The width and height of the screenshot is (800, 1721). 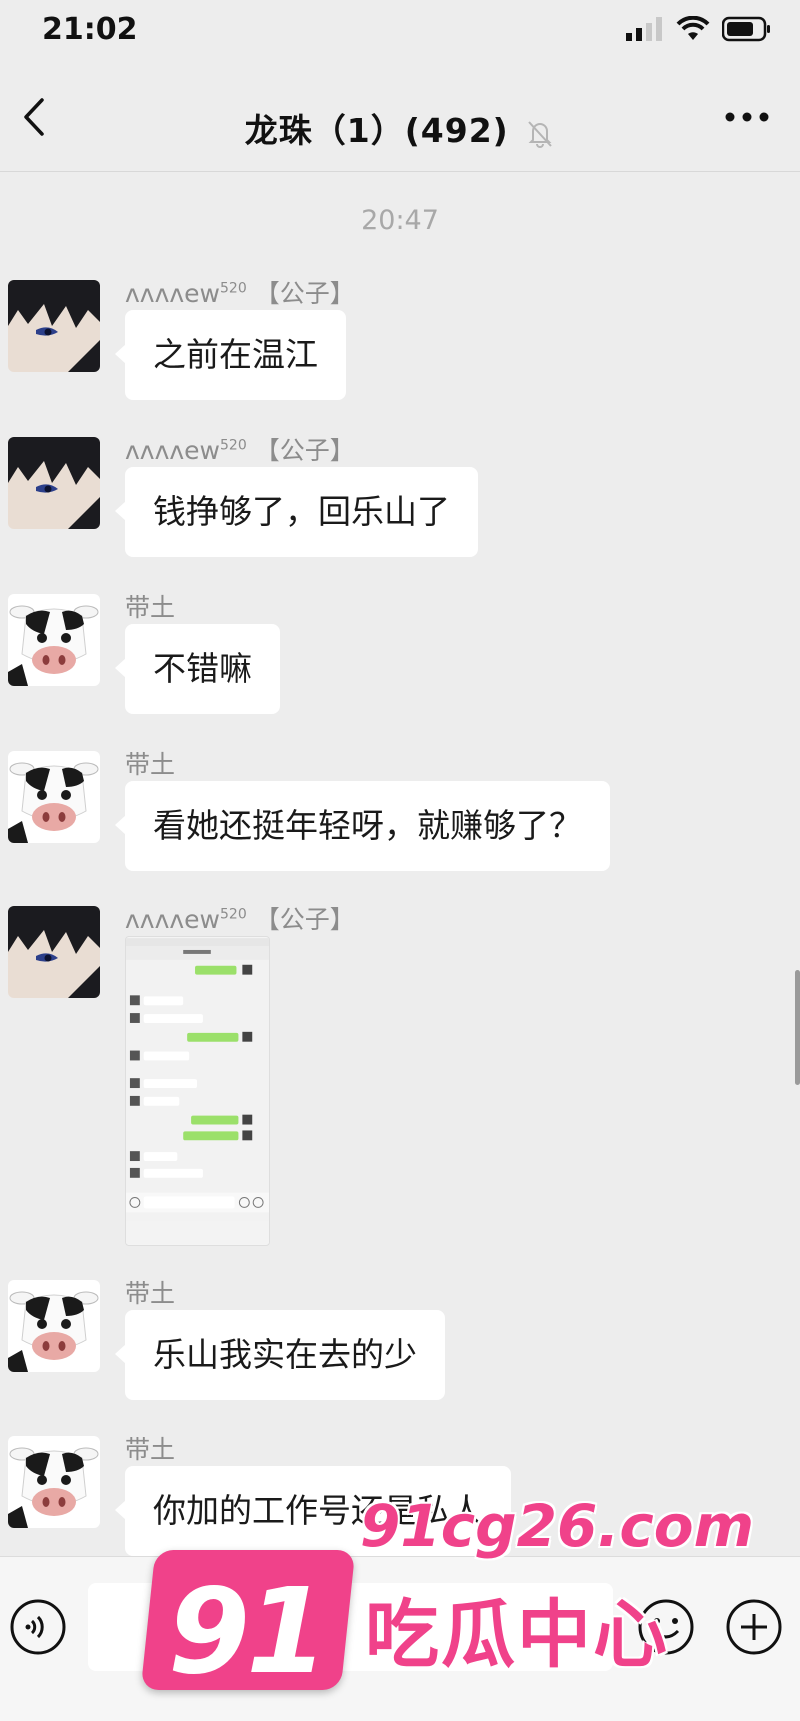 What do you see at coordinates (540, 134) in the screenshot?
I see `mute-icon` at bounding box center [540, 134].